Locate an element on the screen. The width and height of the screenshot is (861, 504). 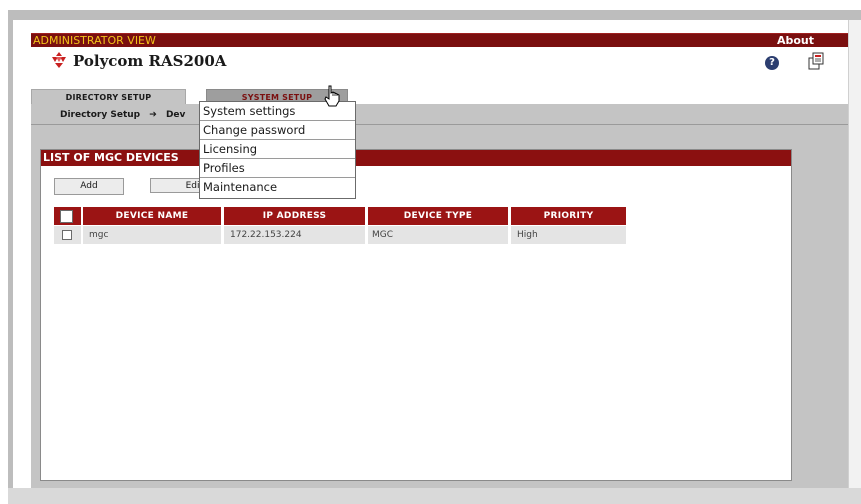
admin-bar: ADMINISTRATOR VIEW About is located at coordinates (439, 40).